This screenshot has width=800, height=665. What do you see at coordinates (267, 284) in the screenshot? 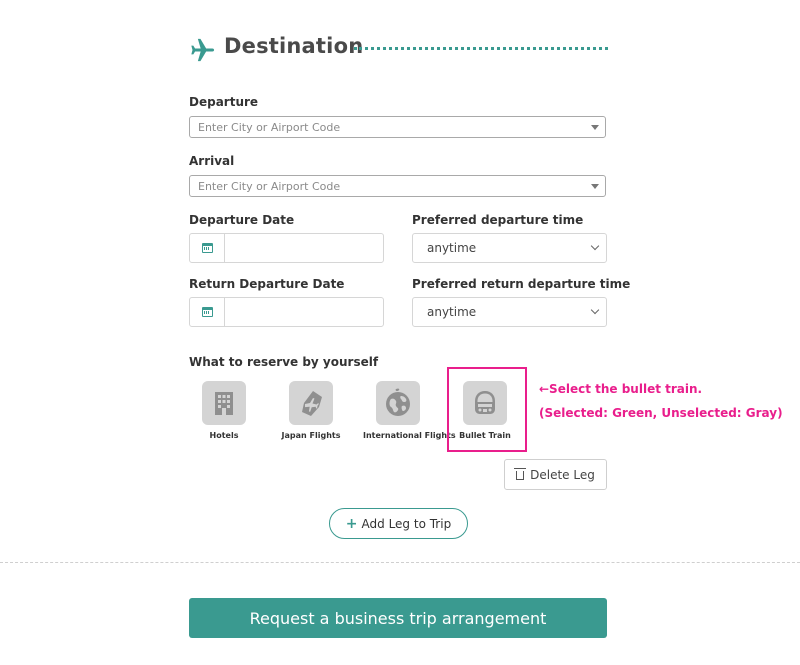
I see `return-date-label: Return Departure Date` at bounding box center [267, 284].